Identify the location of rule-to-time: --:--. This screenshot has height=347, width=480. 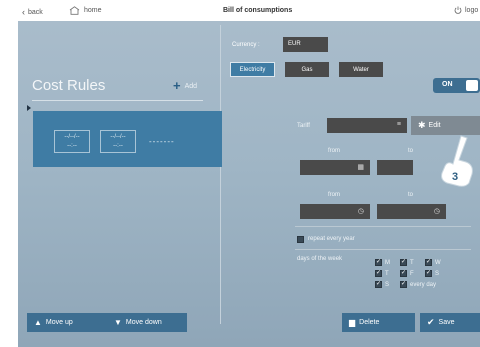
(118, 146).